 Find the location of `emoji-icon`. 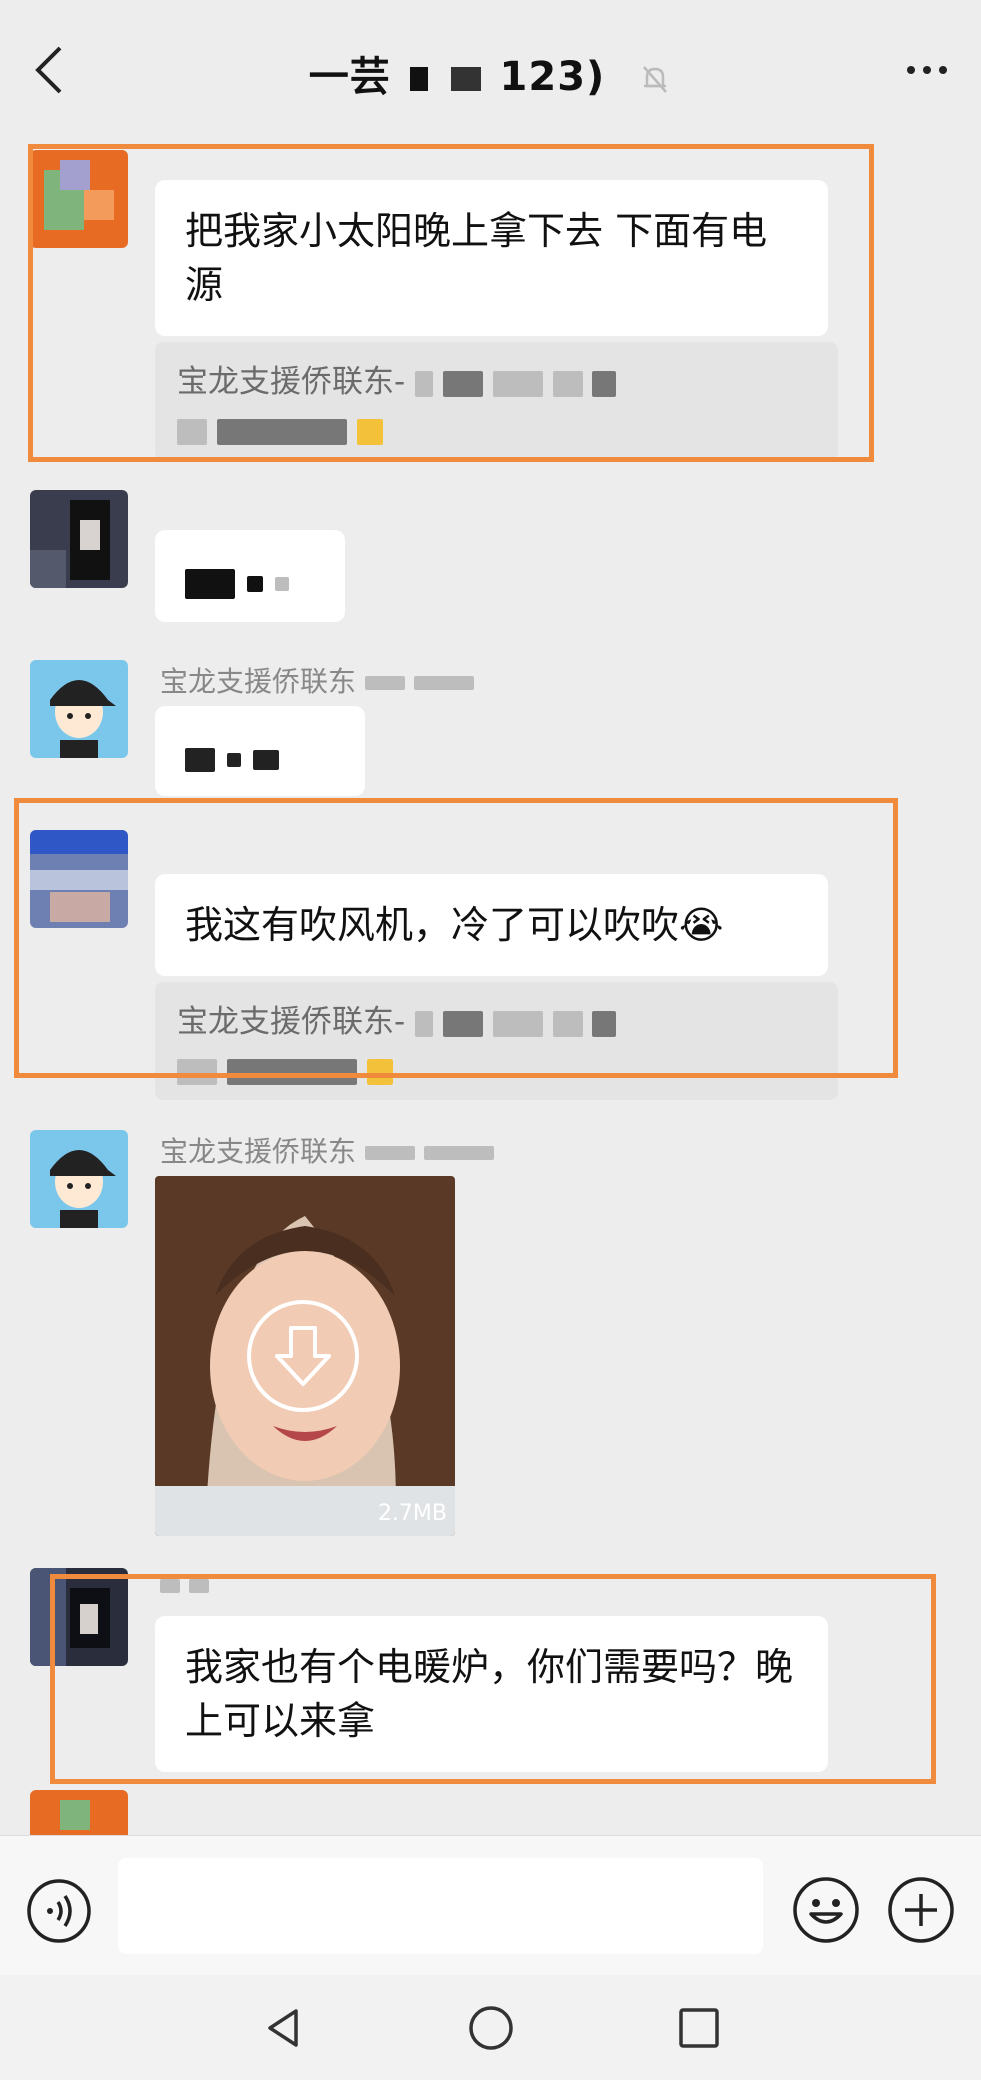

emoji-icon is located at coordinates (826, 1910).